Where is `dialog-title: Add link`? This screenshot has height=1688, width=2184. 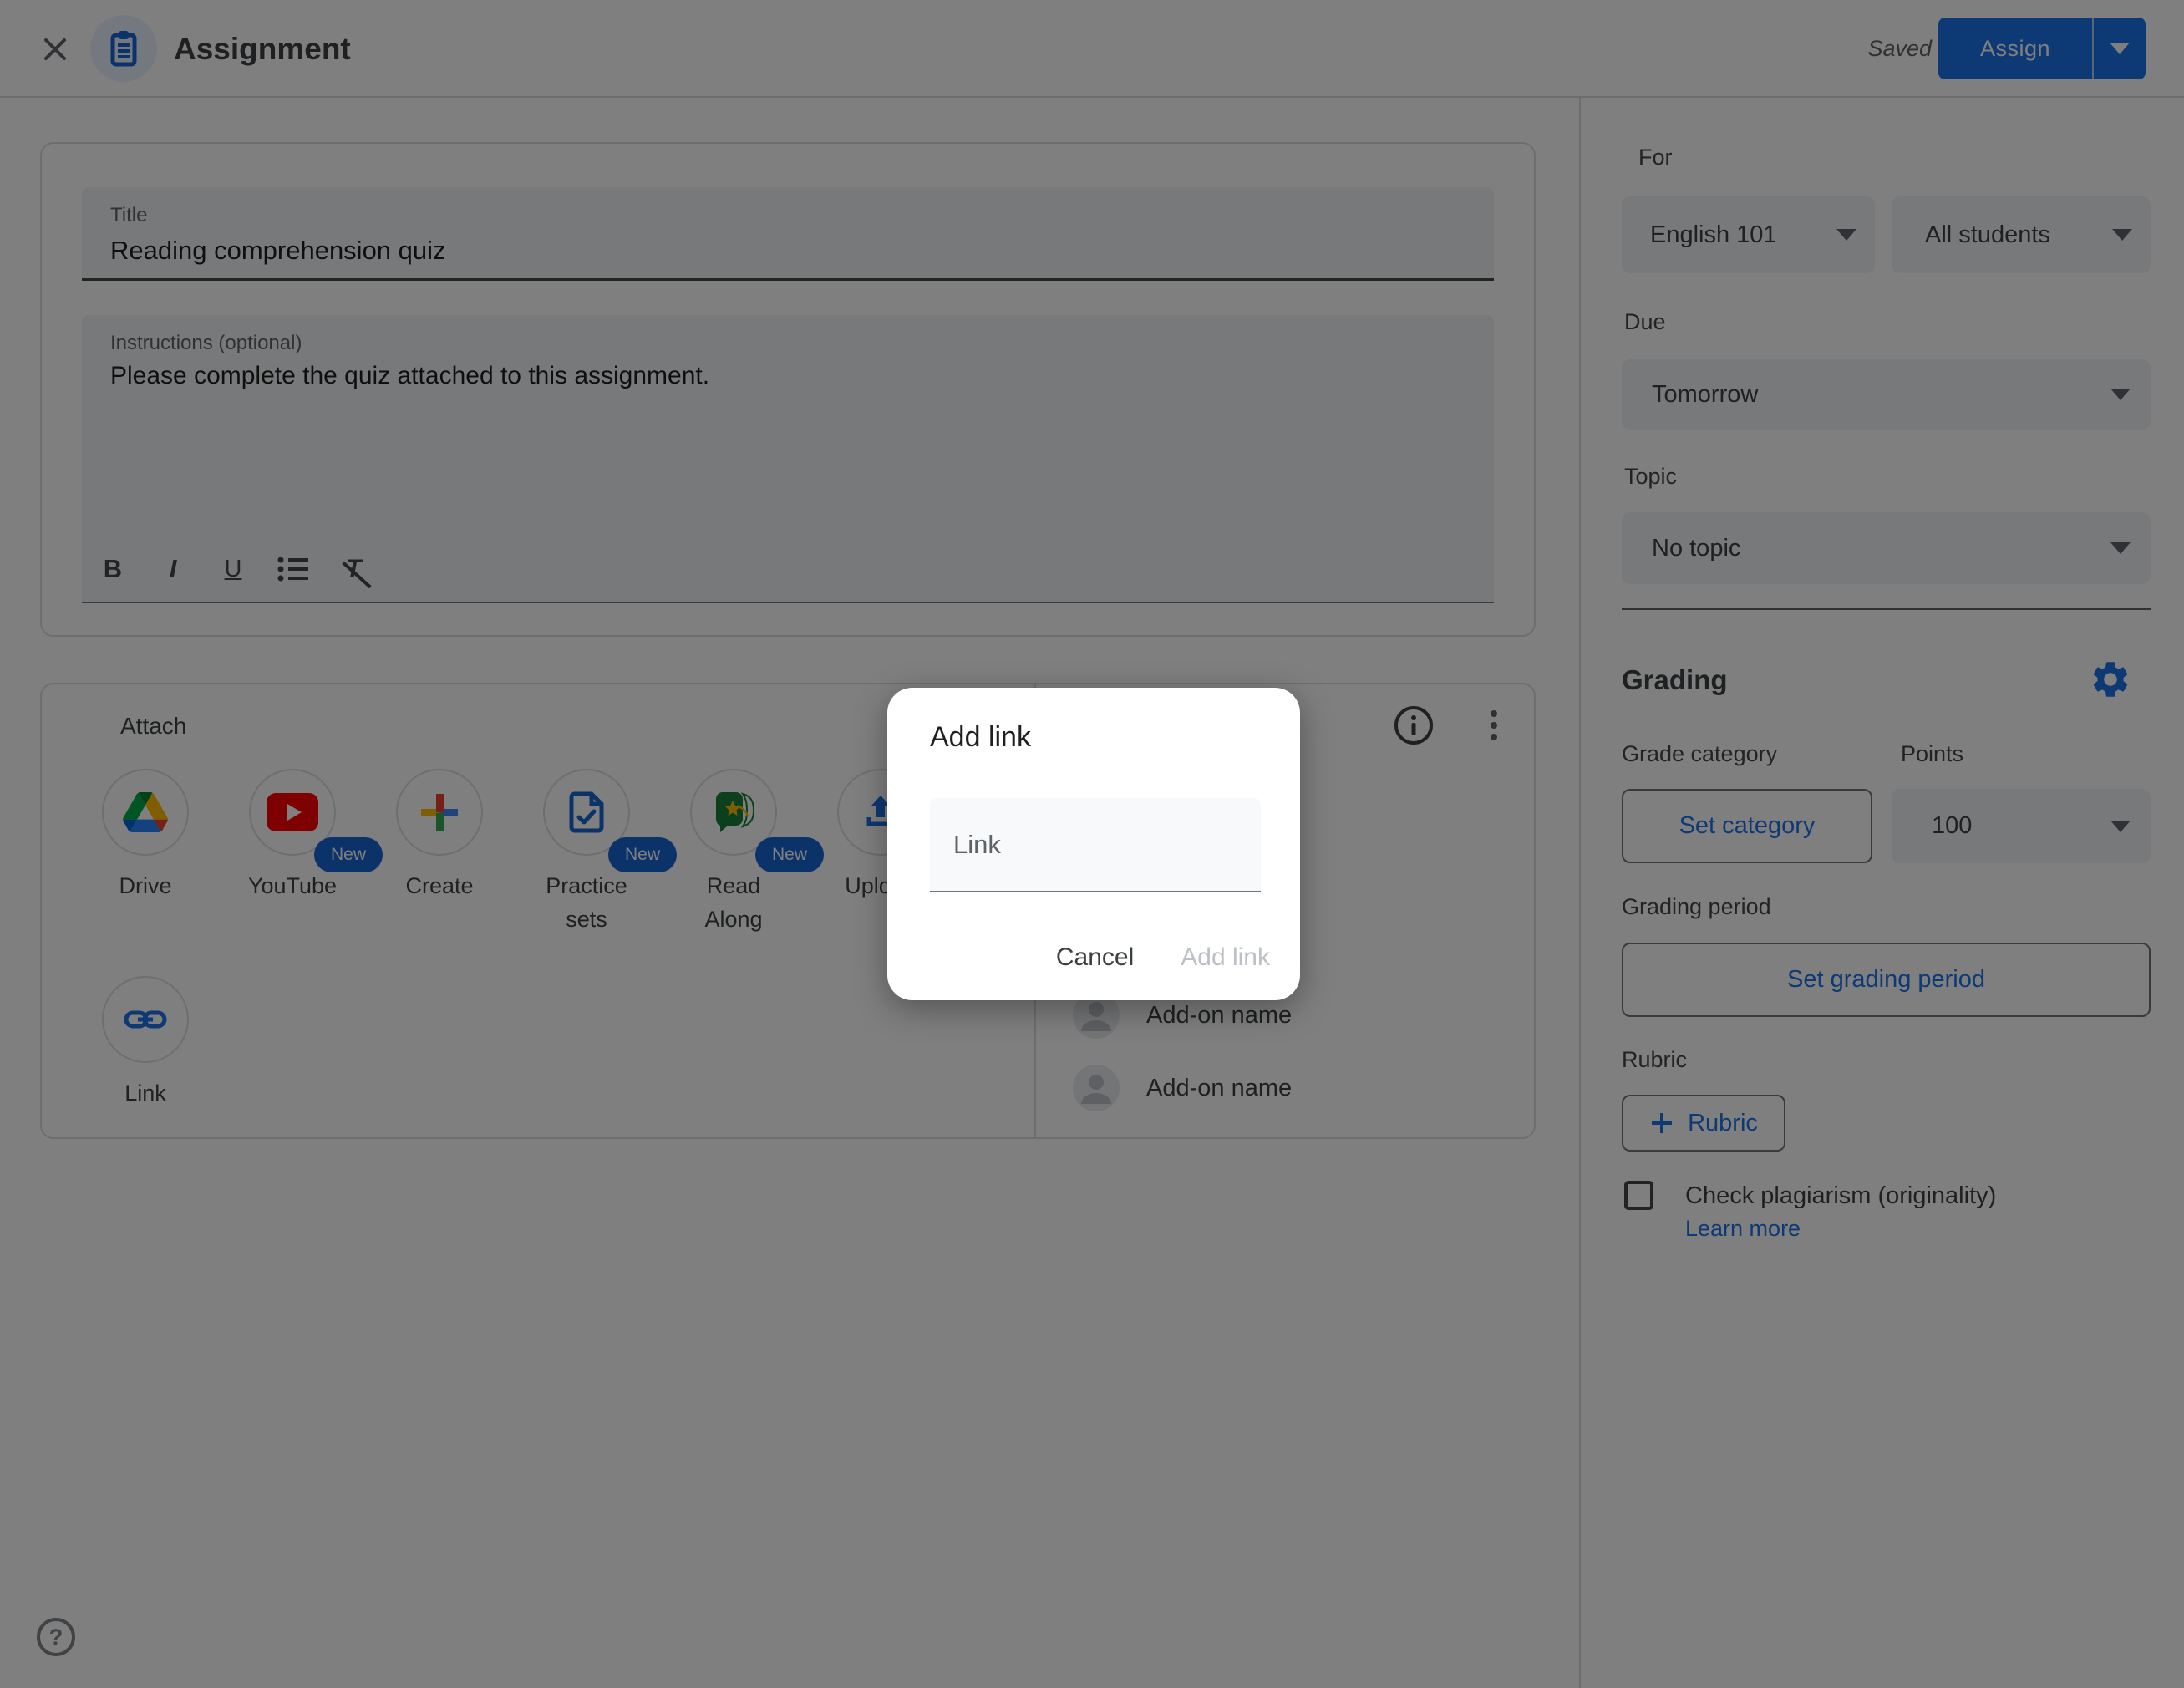
dialog-title: Add link is located at coordinates (980, 737).